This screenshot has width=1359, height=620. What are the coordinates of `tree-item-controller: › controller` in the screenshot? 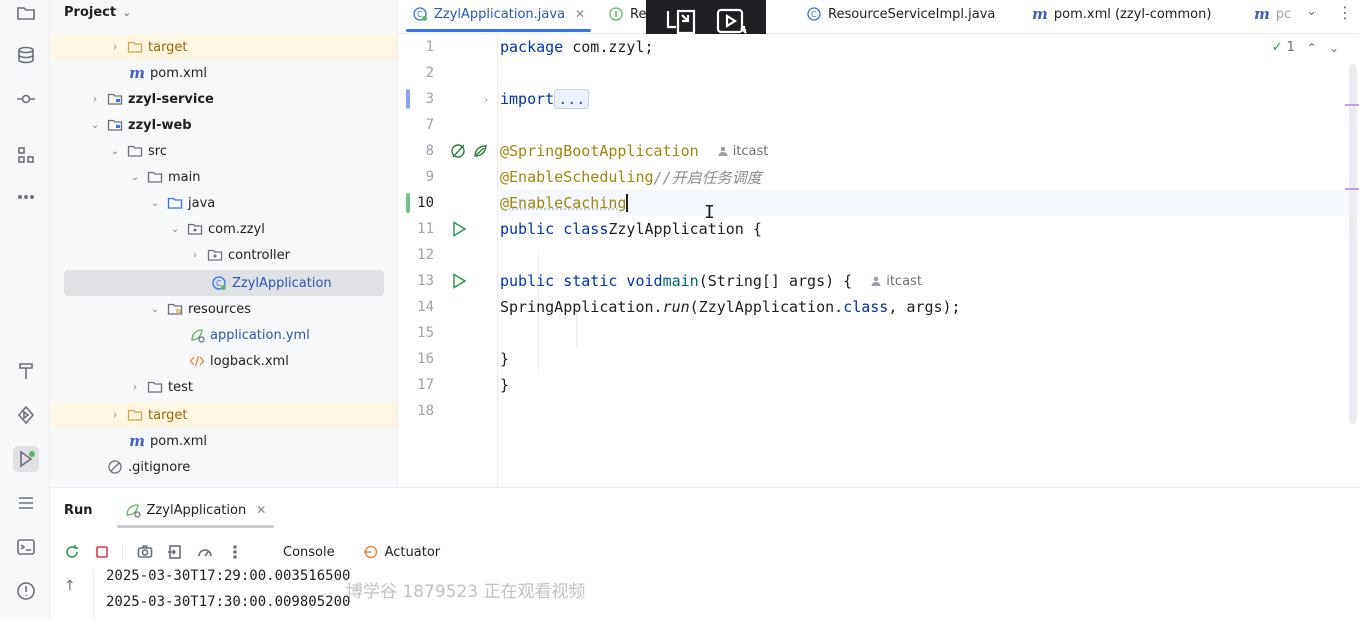 It's located at (223, 255).